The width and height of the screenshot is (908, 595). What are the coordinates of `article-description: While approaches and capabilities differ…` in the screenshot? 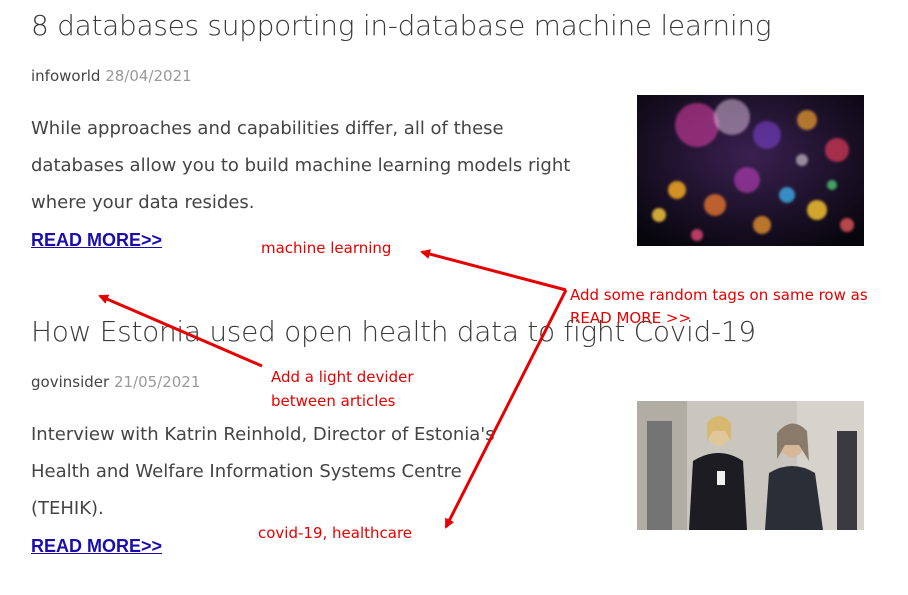 It's located at (301, 165).